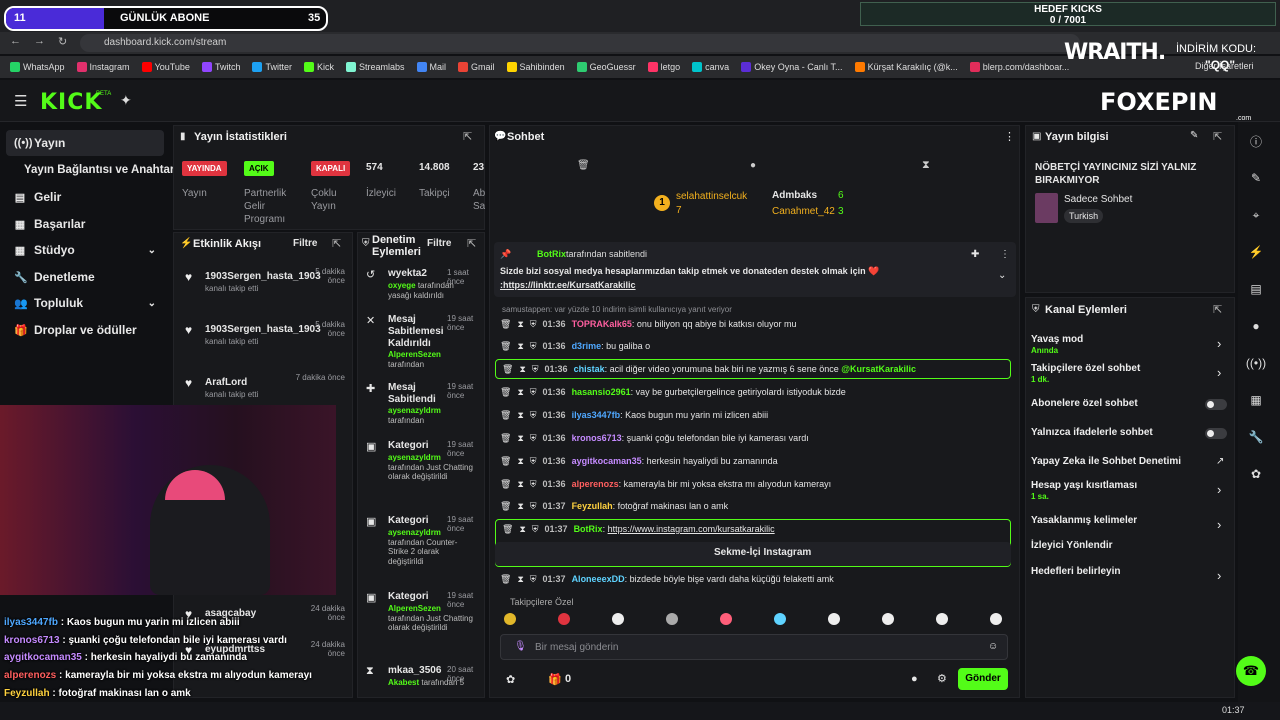 The height and width of the screenshot is (720, 1280). I want to click on channel-action-label: Hedefleri belirleyin, so click(1129, 571).